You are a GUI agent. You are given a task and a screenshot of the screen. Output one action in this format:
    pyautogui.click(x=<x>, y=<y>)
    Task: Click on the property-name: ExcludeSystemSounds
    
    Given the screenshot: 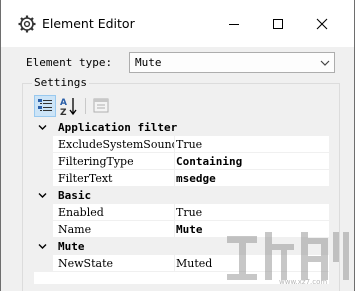 What is the action you would take?
    pyautogui.click(x=116, y=144)
    